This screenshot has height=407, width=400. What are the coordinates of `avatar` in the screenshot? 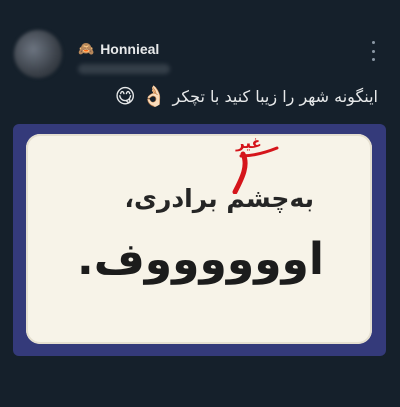 It's located at (38, 54).